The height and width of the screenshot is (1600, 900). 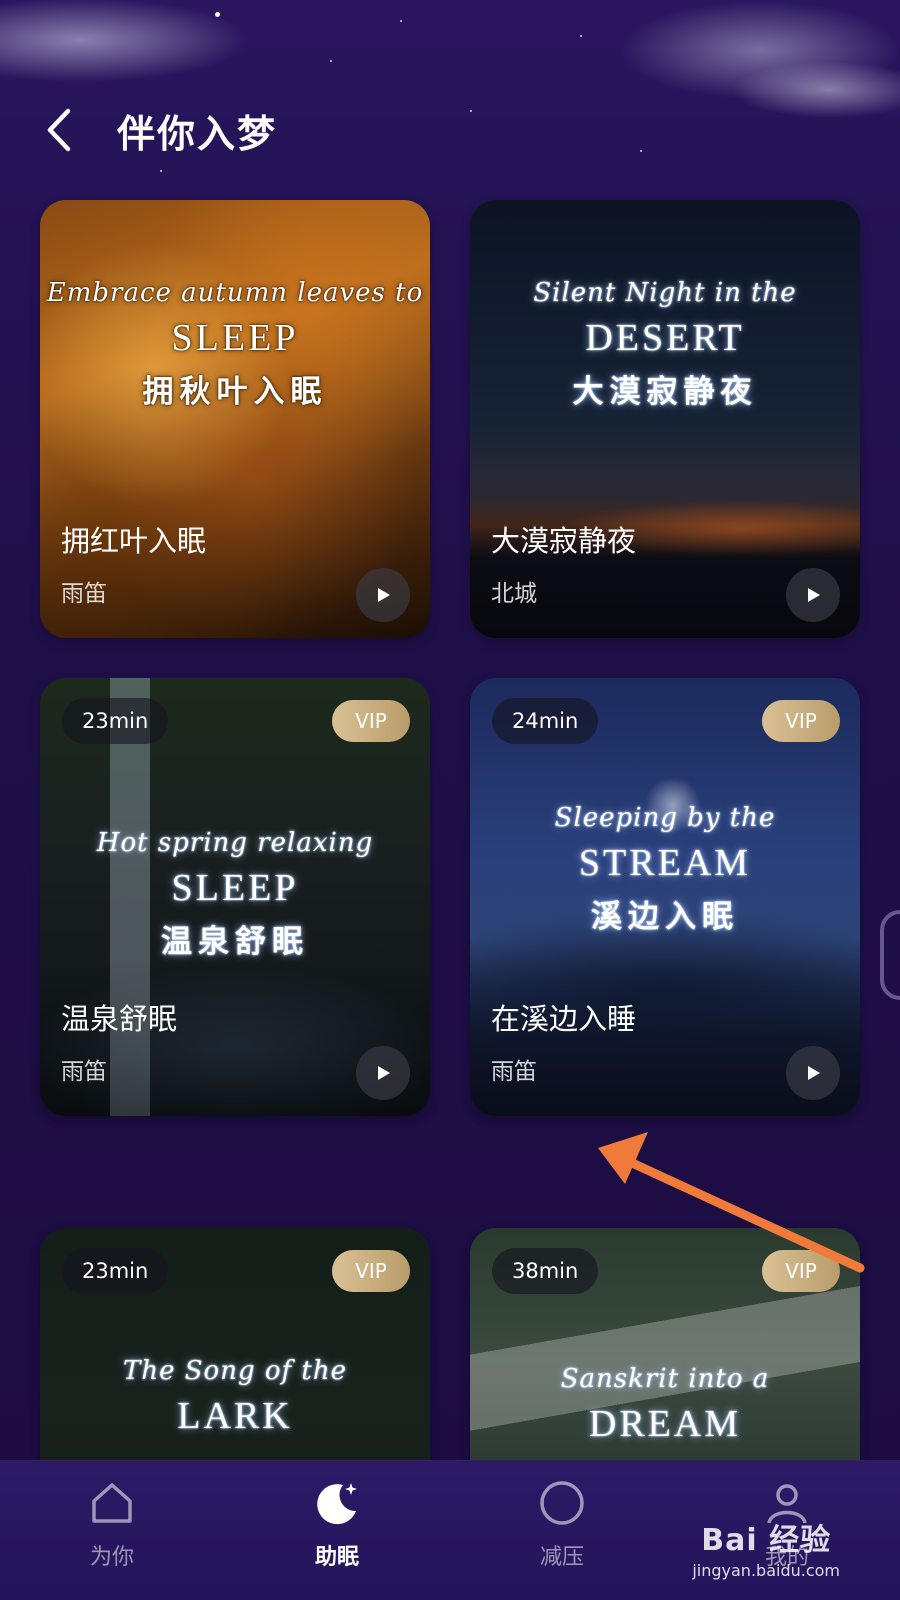 What do you see at coordinates (890, 955) in the screenshot?
I see `edge-swipe-handle` at bounding box center [890, 955].